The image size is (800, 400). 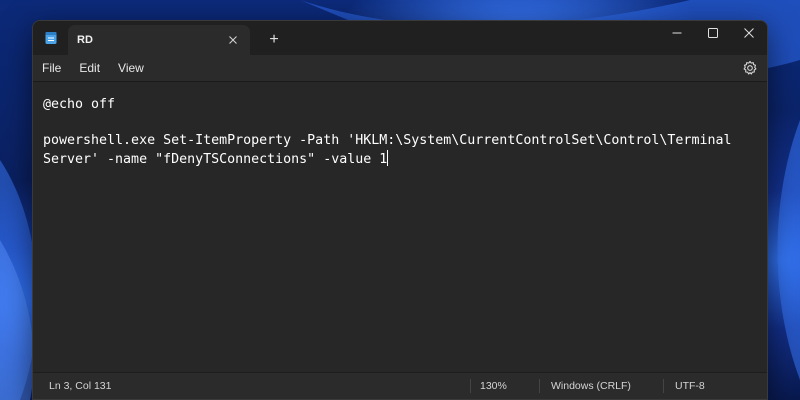 I want to click on editor-line-1: @echo off, so click(x=79, y=104).